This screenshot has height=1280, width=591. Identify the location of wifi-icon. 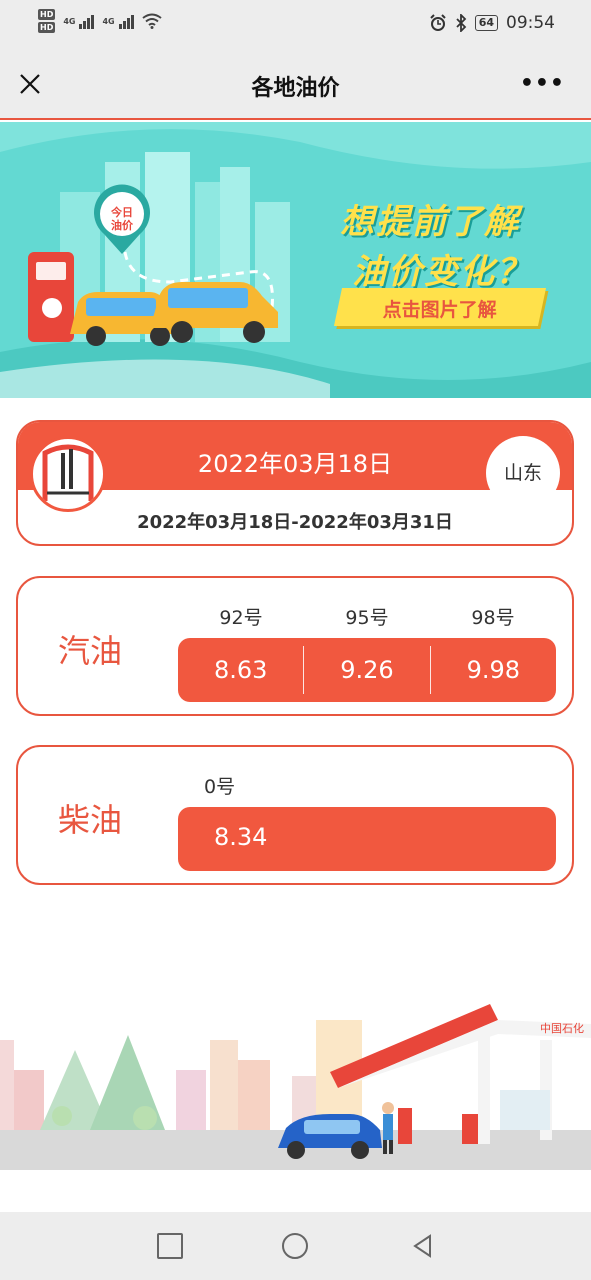
(152, 21).